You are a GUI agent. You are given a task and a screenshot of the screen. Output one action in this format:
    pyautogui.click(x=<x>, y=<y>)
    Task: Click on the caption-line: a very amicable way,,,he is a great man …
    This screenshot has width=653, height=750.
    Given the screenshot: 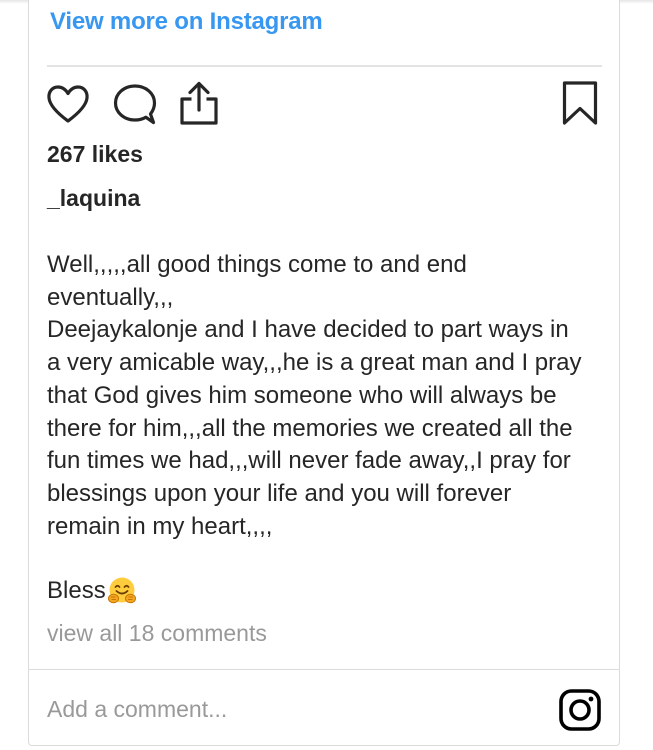 What is the action you would take?
    pyautogui.click(x=314, y=363)
    